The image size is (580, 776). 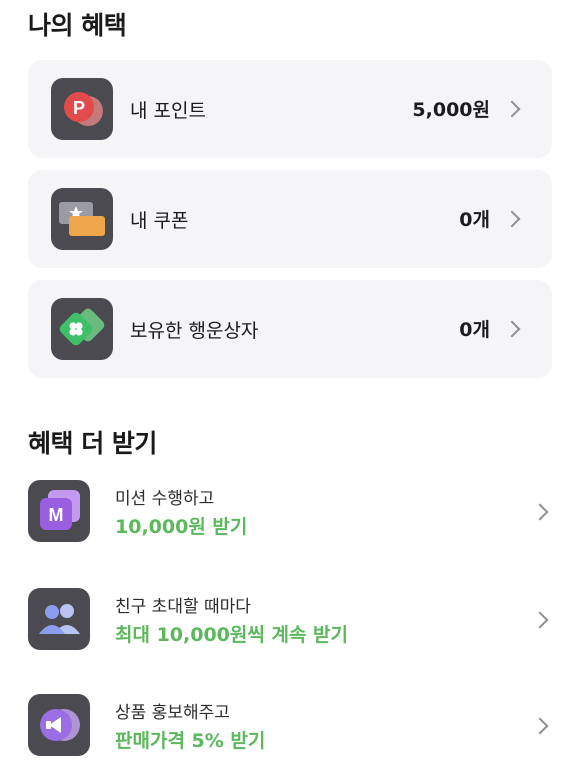 I want to click on my-points-value: 5,000원, so click(x=451, y=110).